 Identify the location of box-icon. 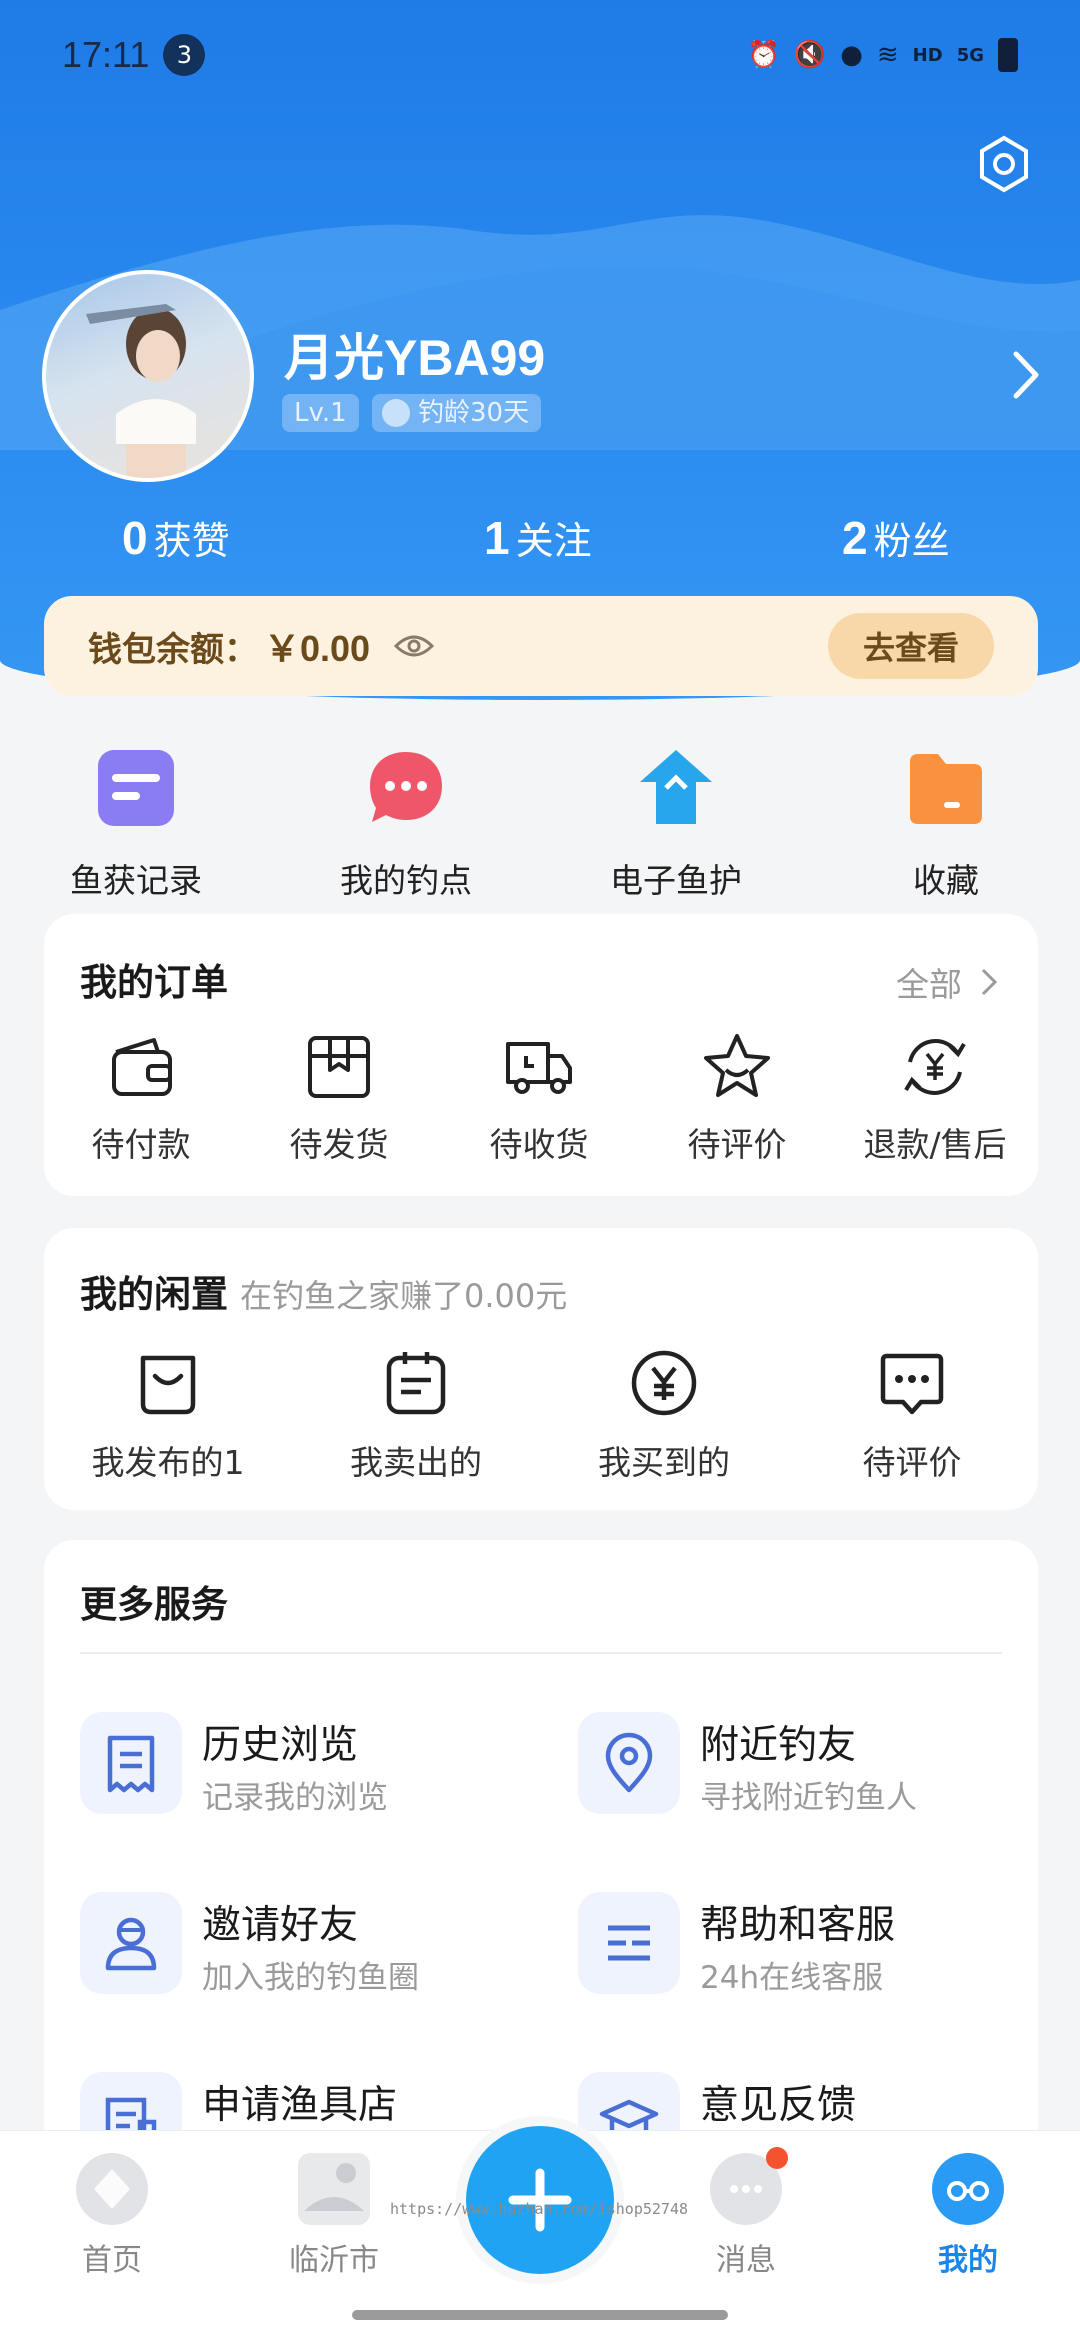
(339, 1067).